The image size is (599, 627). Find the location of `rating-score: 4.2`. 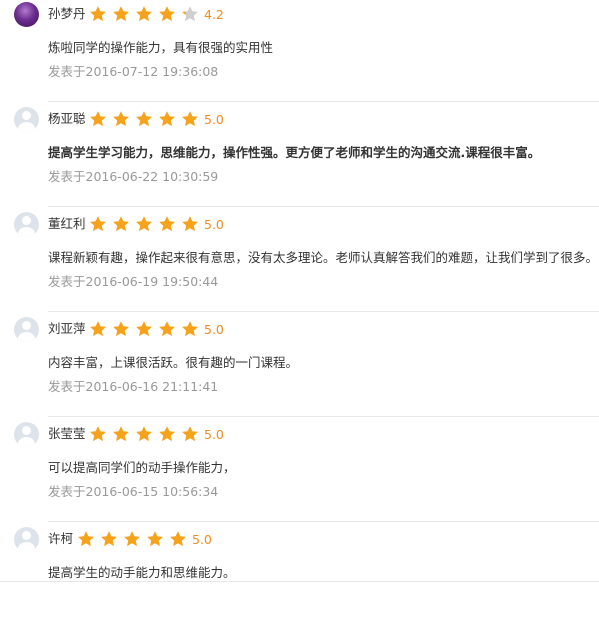

rating-score: 4.2 is located at coordinates (214, 14).